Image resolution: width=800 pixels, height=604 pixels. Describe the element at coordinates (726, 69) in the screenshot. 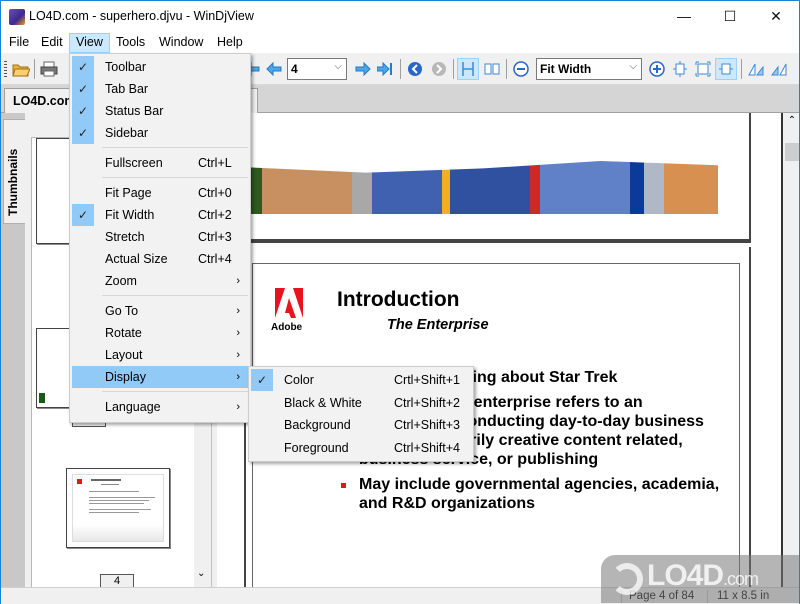

I see `fit-width-icon` at that location.